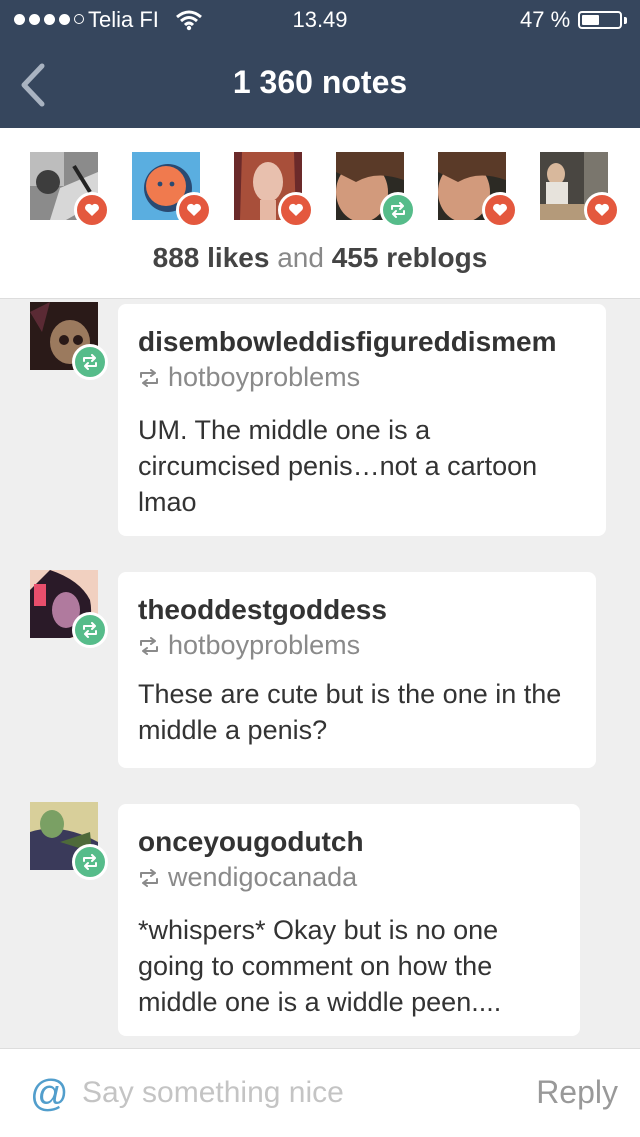  What do you see at coordinates (347, 342) in the screenshot?
I see `note-username: disembowleddisfigureddismem` at bounding box center [347, 342].